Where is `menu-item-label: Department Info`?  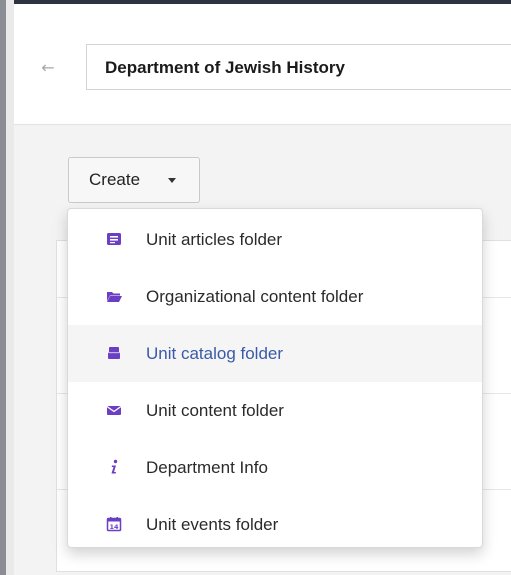
menu-item-label: Department Info is located at coordinates (207, 467).